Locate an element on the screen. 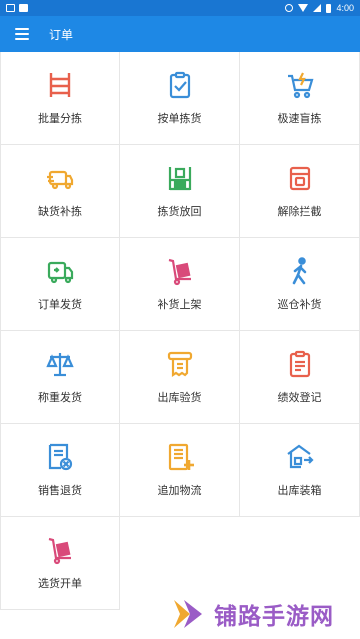 This screenshot has height=639, width=360. tile-restock-shelving: 补货上架 is located at coordinates (180, 284).